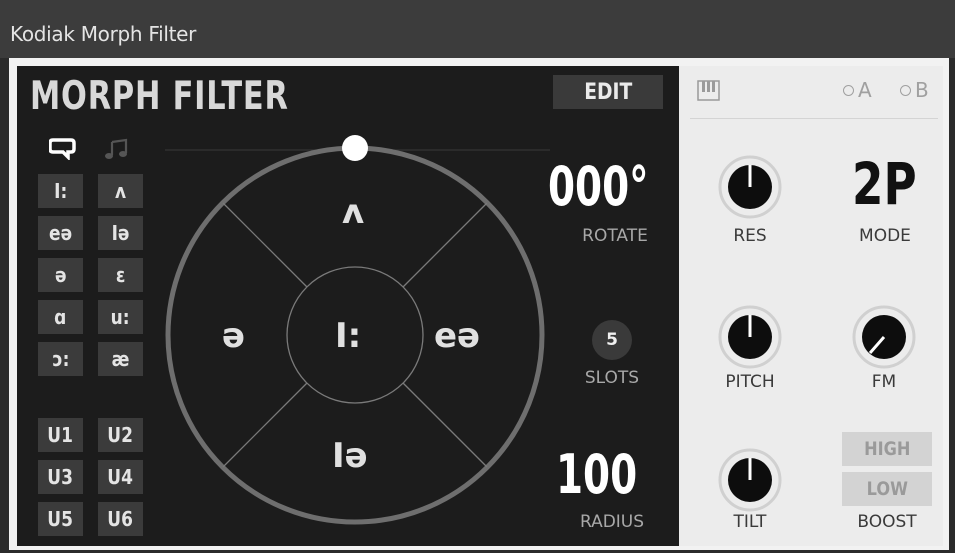 The width and height of the screenshot is (955, 553). I want to click on mode-value: 2P, so click(884, 184).